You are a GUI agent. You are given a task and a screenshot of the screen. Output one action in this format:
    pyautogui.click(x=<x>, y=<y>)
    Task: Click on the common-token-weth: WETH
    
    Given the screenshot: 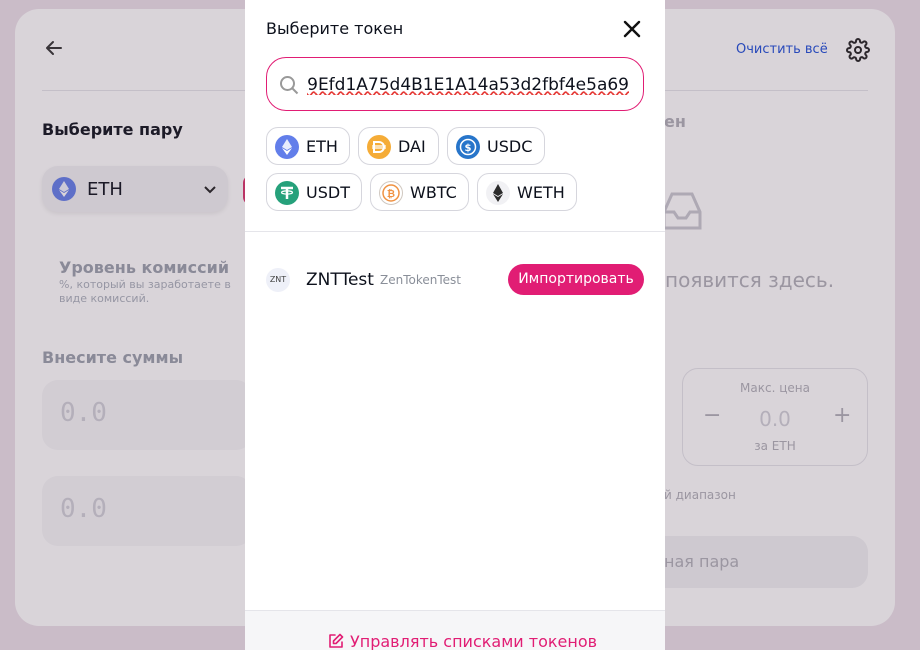 What is the action you would take?
    pyautogui.click(x=527, y=192)
    